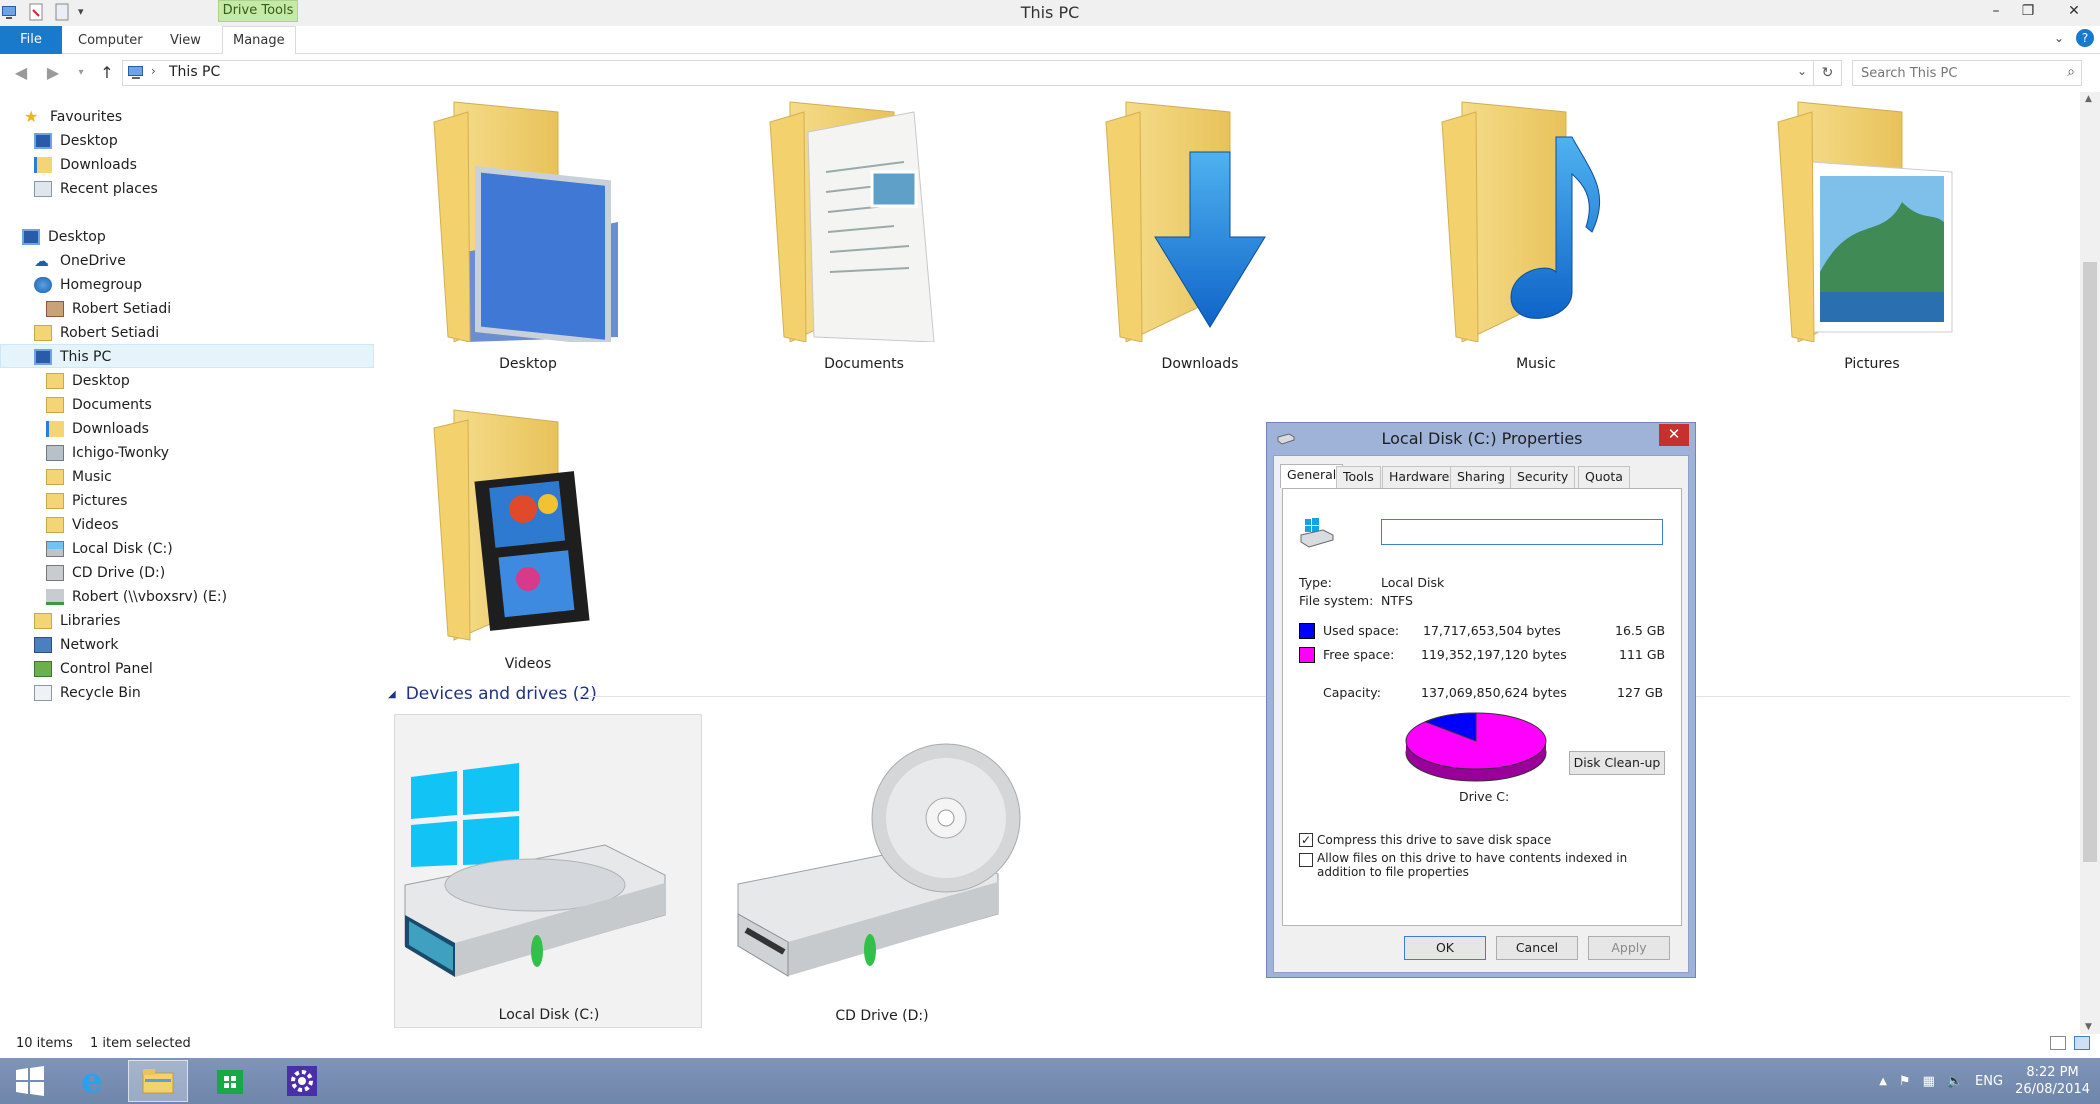  I want to click on scrollbar-thumb, so click(2090, 562).